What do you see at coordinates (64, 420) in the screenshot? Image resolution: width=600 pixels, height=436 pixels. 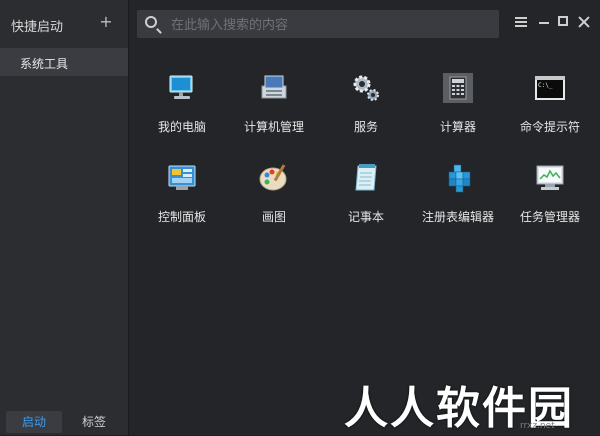 I see `bottom-tabs: 启动 标签` at bounding box center [64, 420].